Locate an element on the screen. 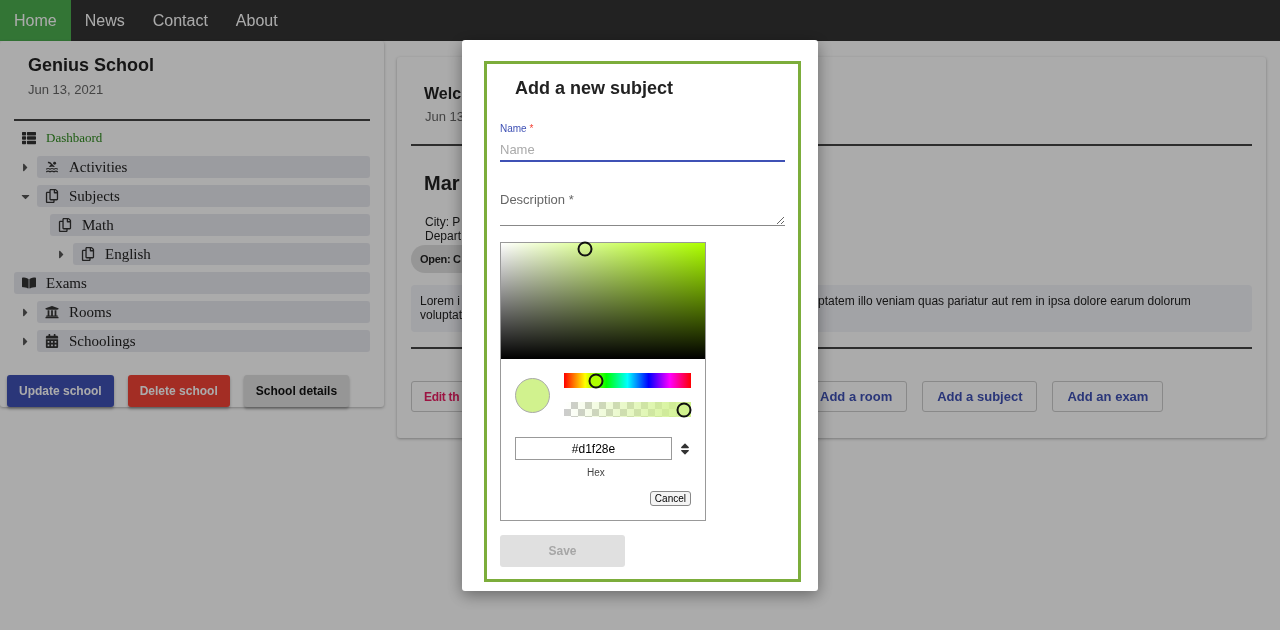 The image size is (1280, 630). tree-item: Exams is located at coordinates (192, 283).